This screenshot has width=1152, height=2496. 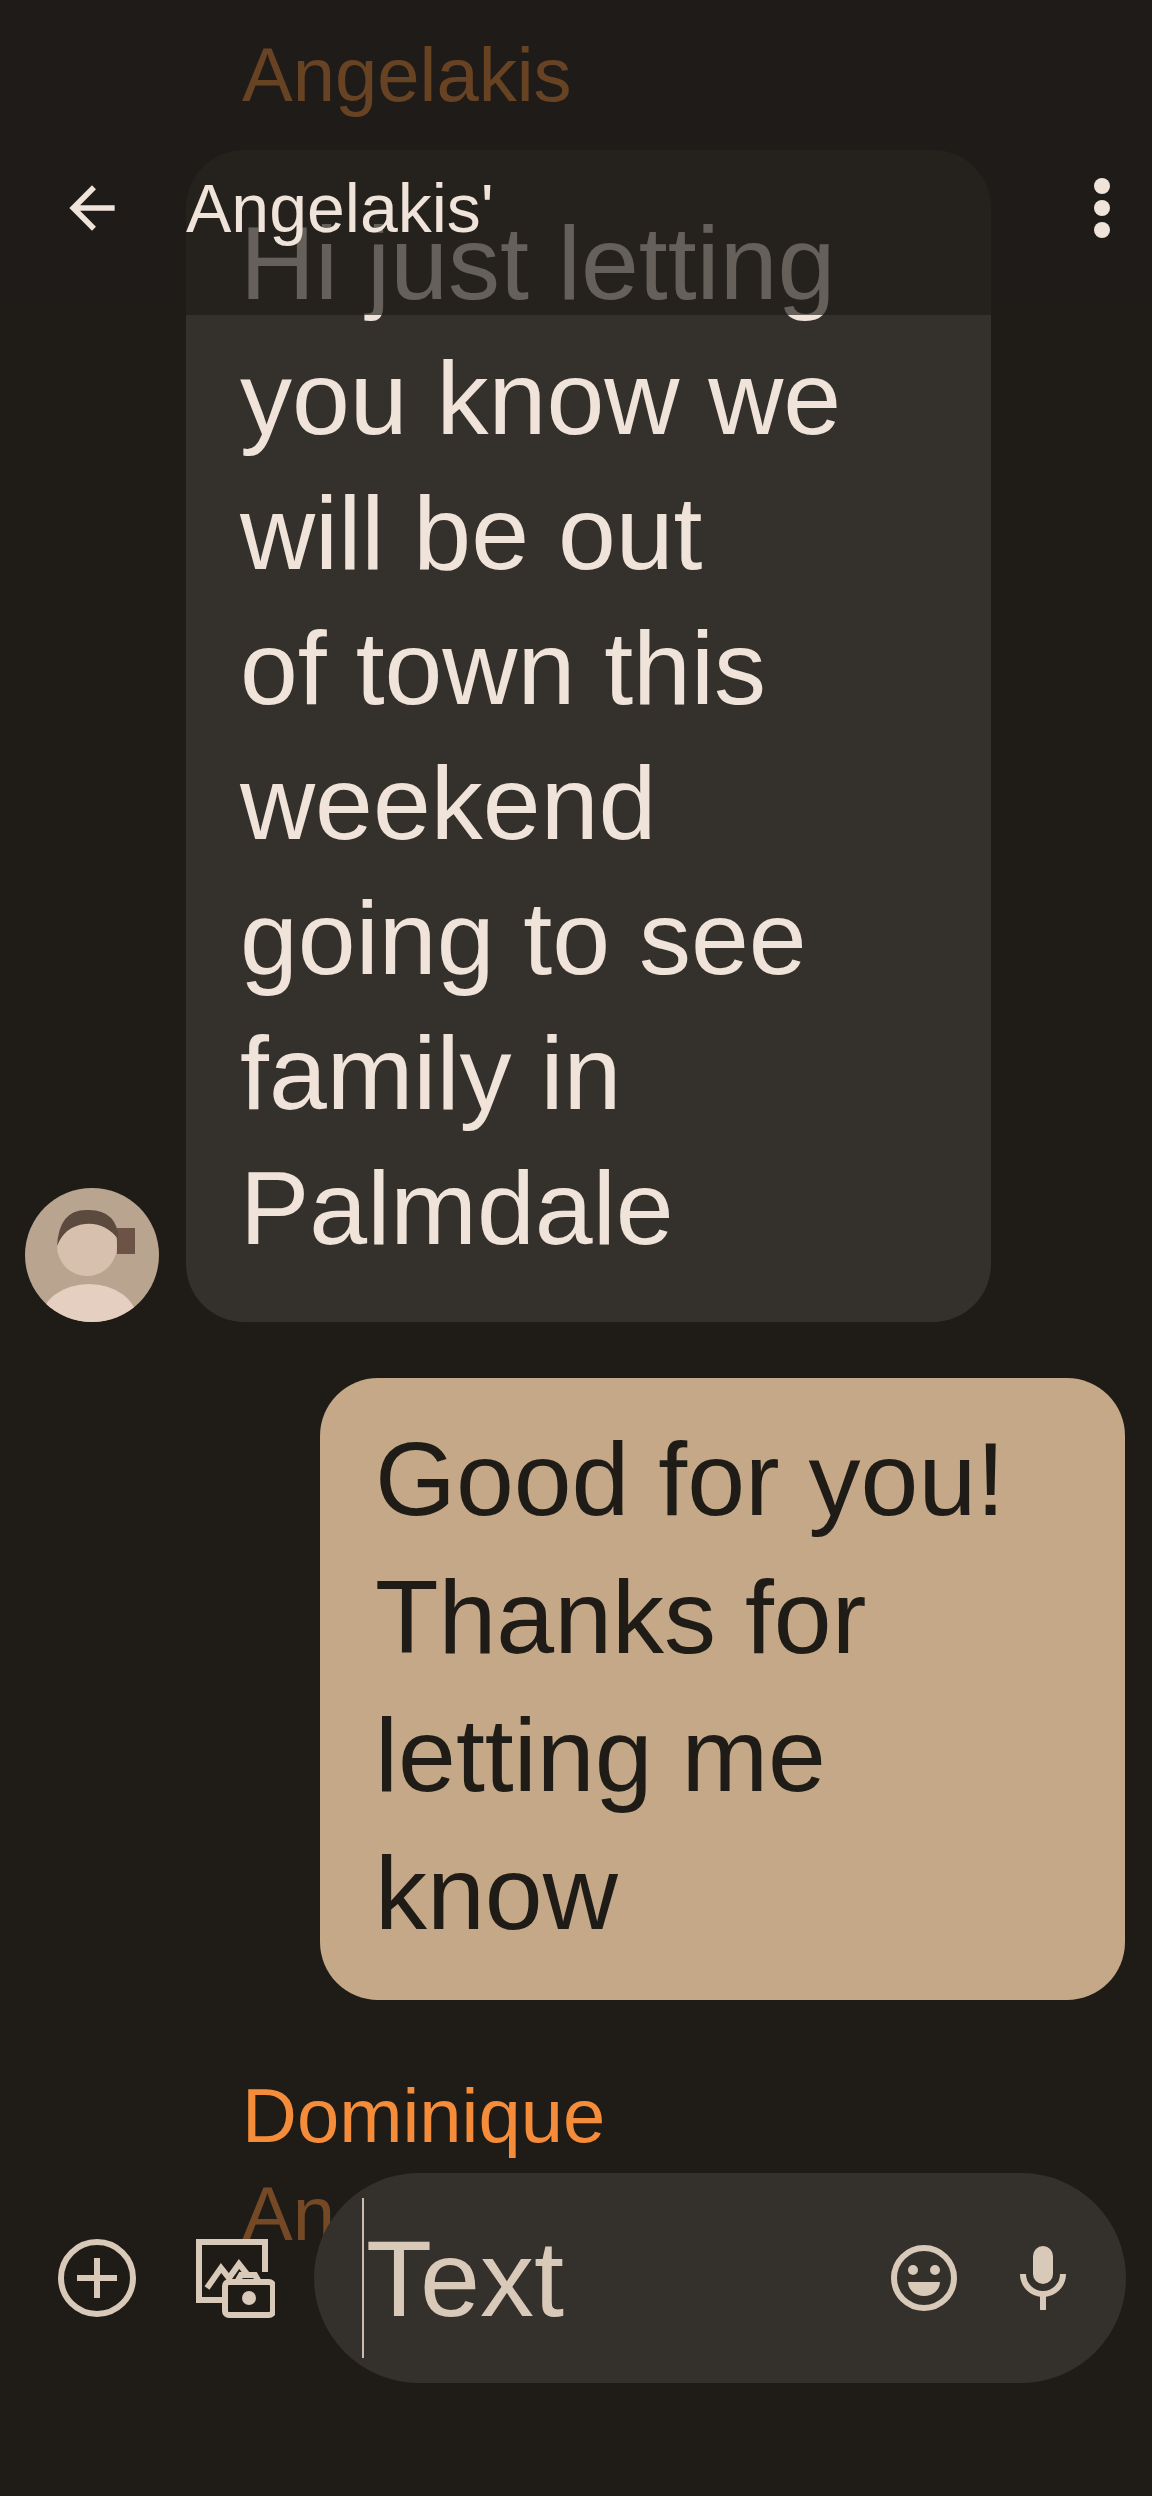 I want to click on add-icon, so click(x=97, y=2278).